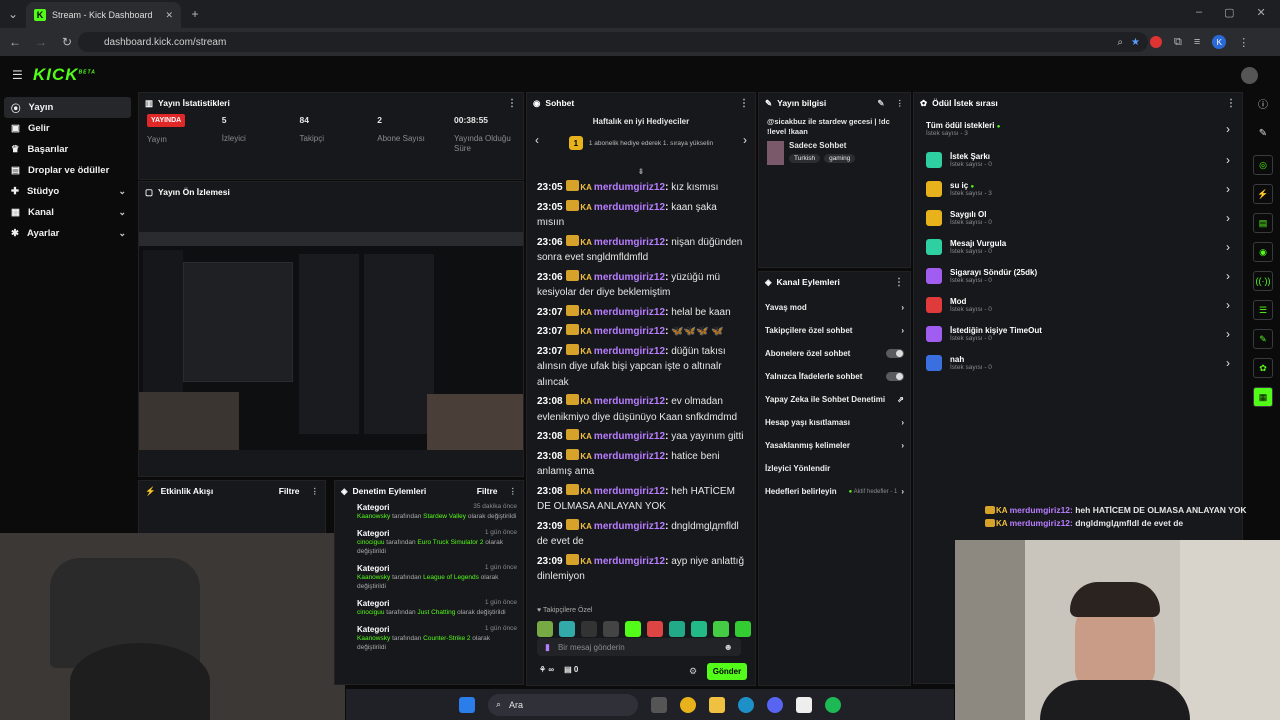 This screenshot has width=1280, height=720. What do you see at coordinates (1078, 188) in the screenshot?
I see `reward-item: su iç ● İstek sayısı - 3 ›` at bounding box center [1078, 188].